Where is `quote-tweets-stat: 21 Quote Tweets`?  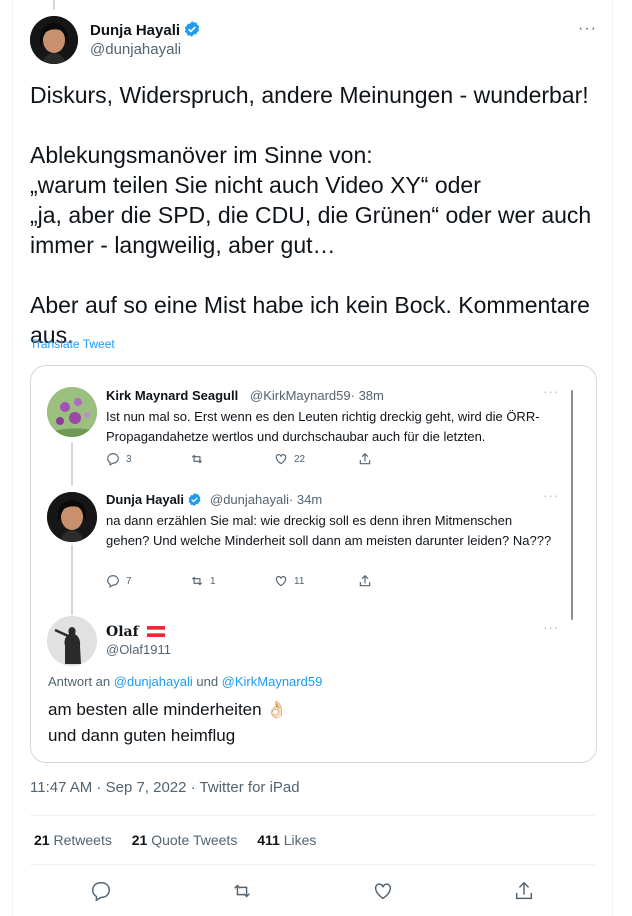
quote-tweets-stat: 21 Quote Tweets is located at coordinates (185, 840).